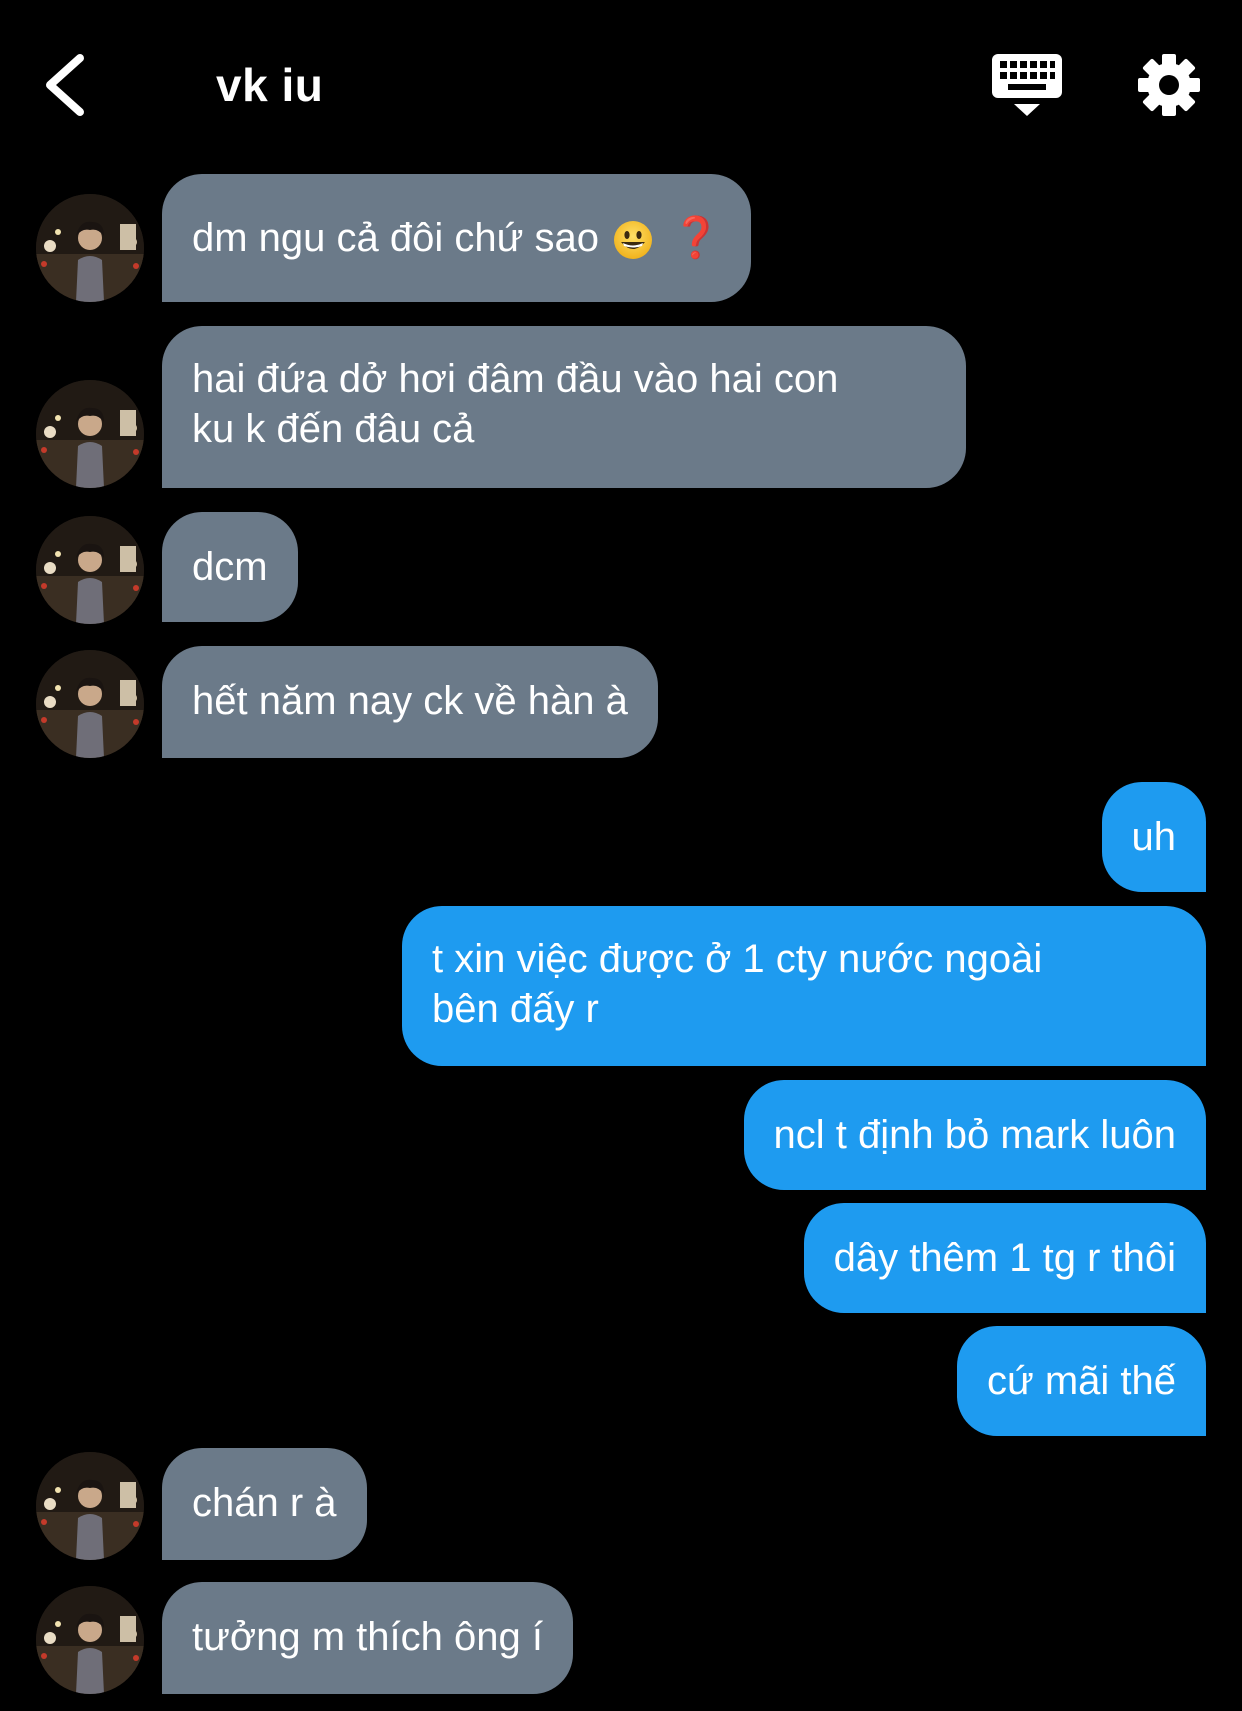  I want to click on message-text: dây thêm 1 tg r thôi, so click(1004, 1258).